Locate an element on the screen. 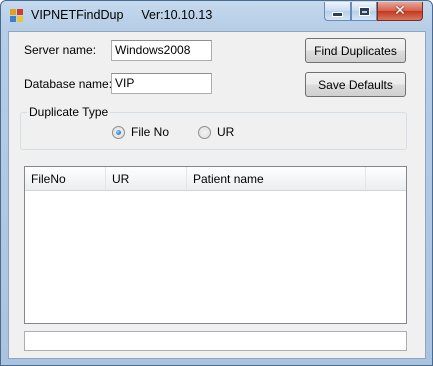 Image resolution: width=433 pixels, height=366 pixels. maximize-icon is located at coordinates (364, 11).